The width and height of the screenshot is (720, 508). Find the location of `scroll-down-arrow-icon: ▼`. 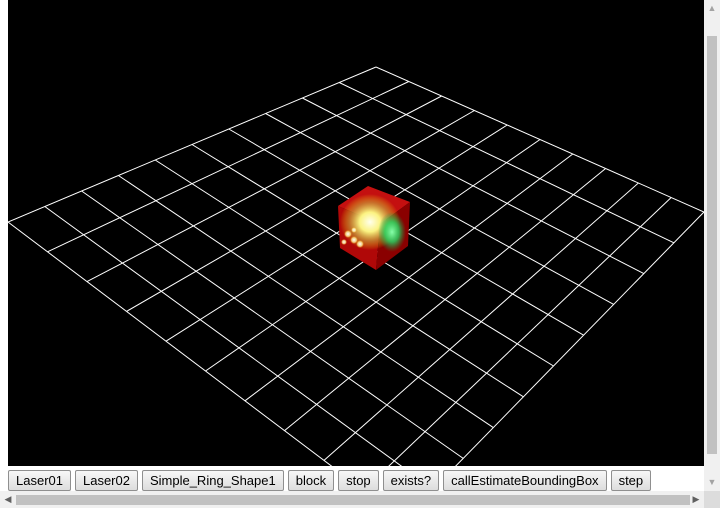

scroll-down-arrow-icon: ▼ is located at coordinates (712, 482).